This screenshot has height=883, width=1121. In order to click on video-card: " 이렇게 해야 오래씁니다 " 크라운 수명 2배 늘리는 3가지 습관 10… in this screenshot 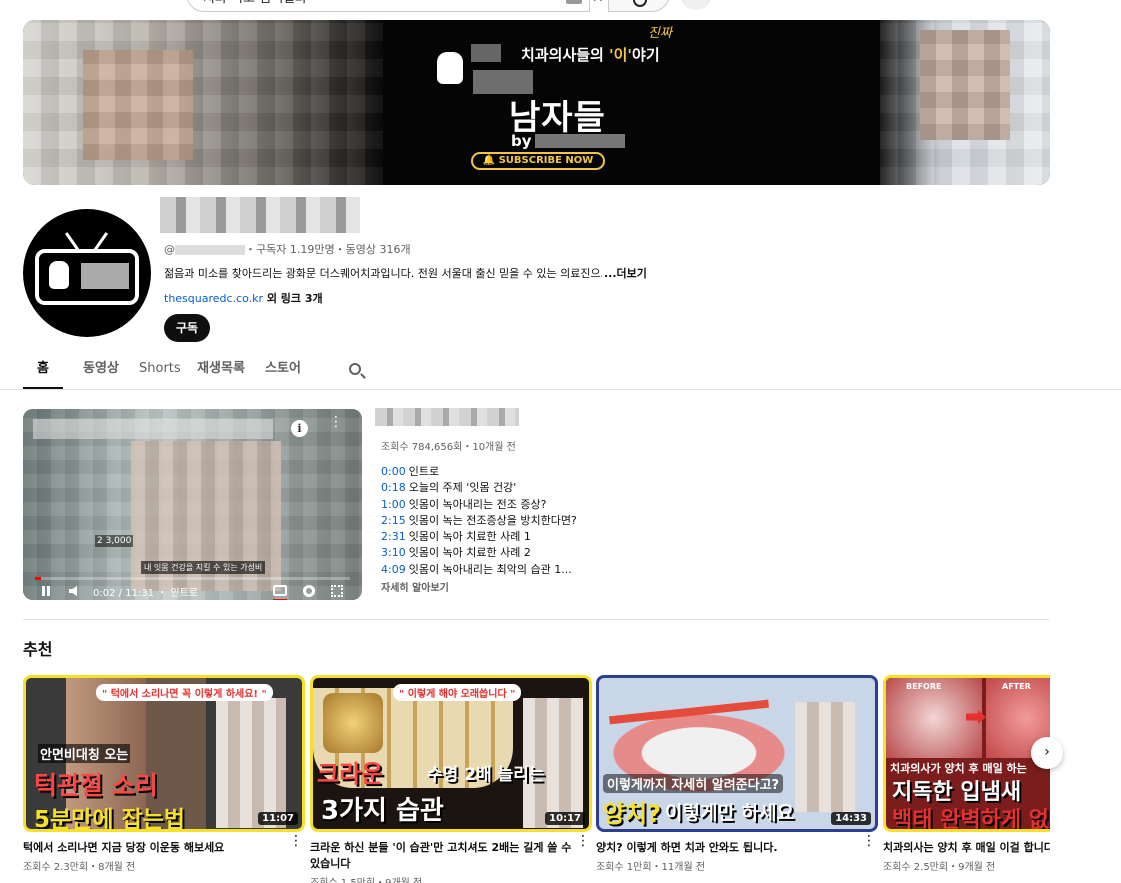, I will do `click(451, 779)`.